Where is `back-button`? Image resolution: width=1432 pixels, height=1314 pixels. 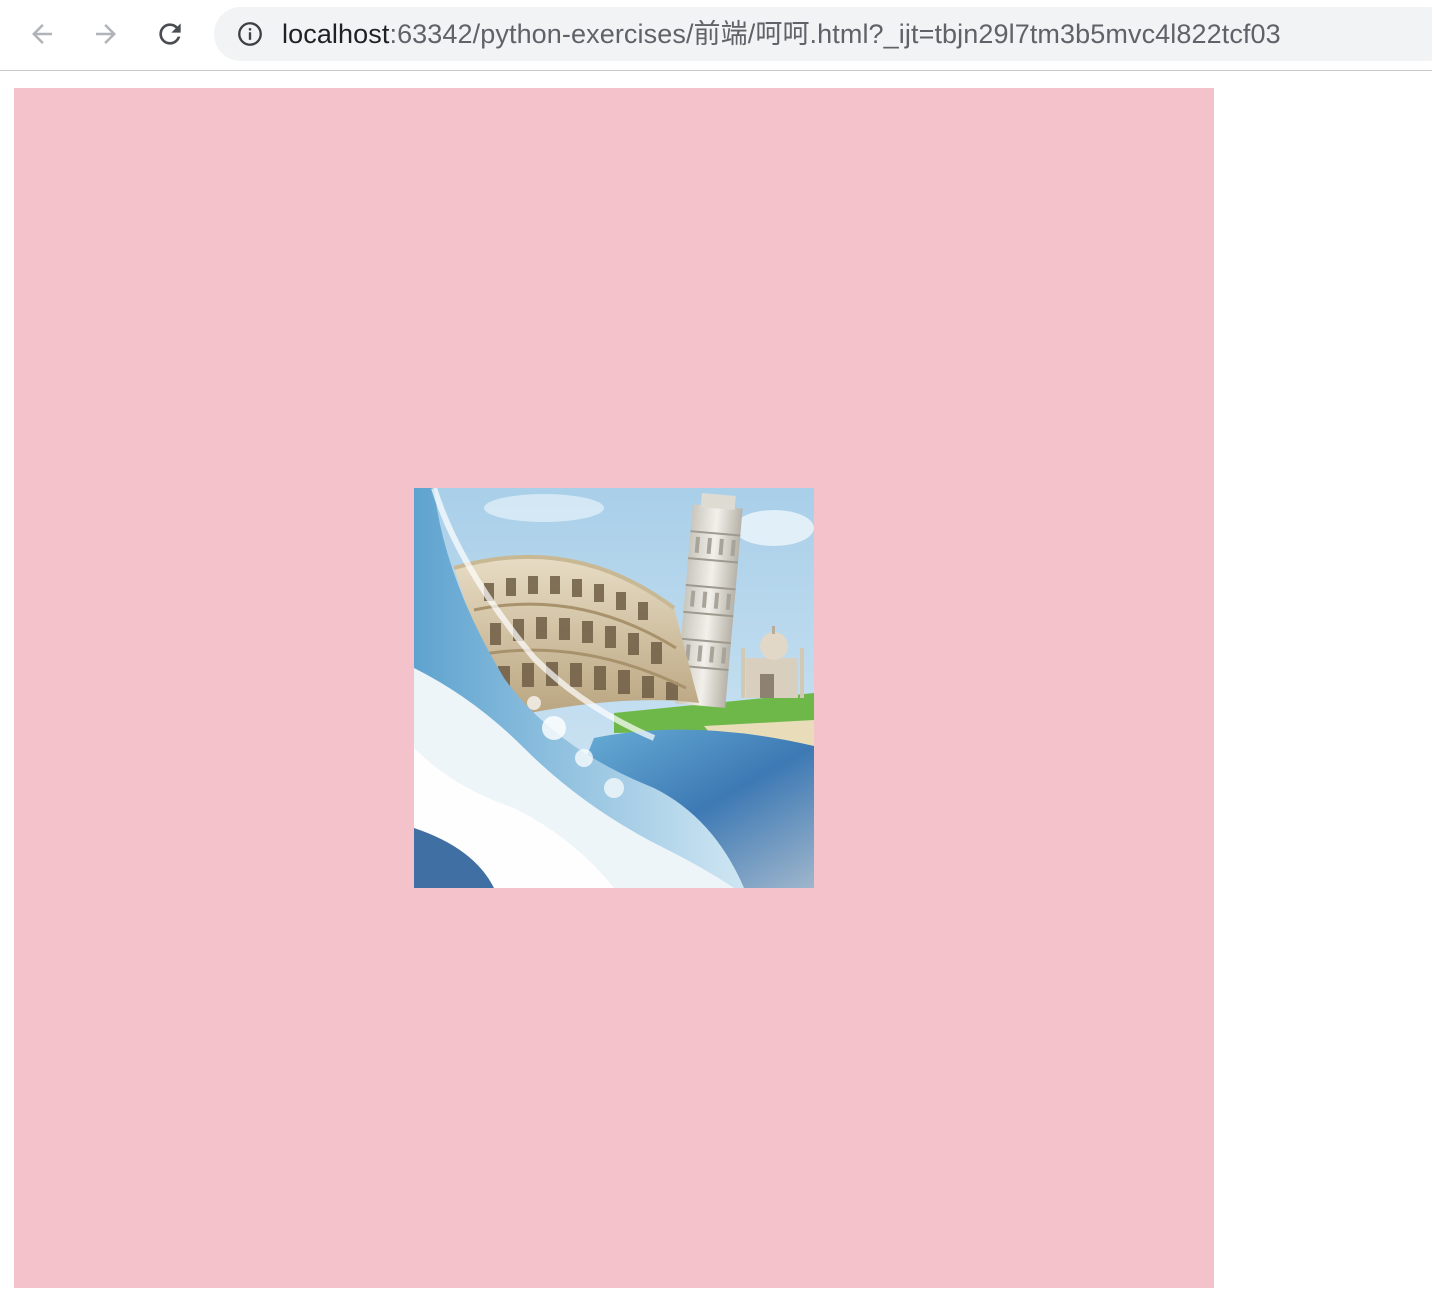
back-button is located at coordinates (42, 34).